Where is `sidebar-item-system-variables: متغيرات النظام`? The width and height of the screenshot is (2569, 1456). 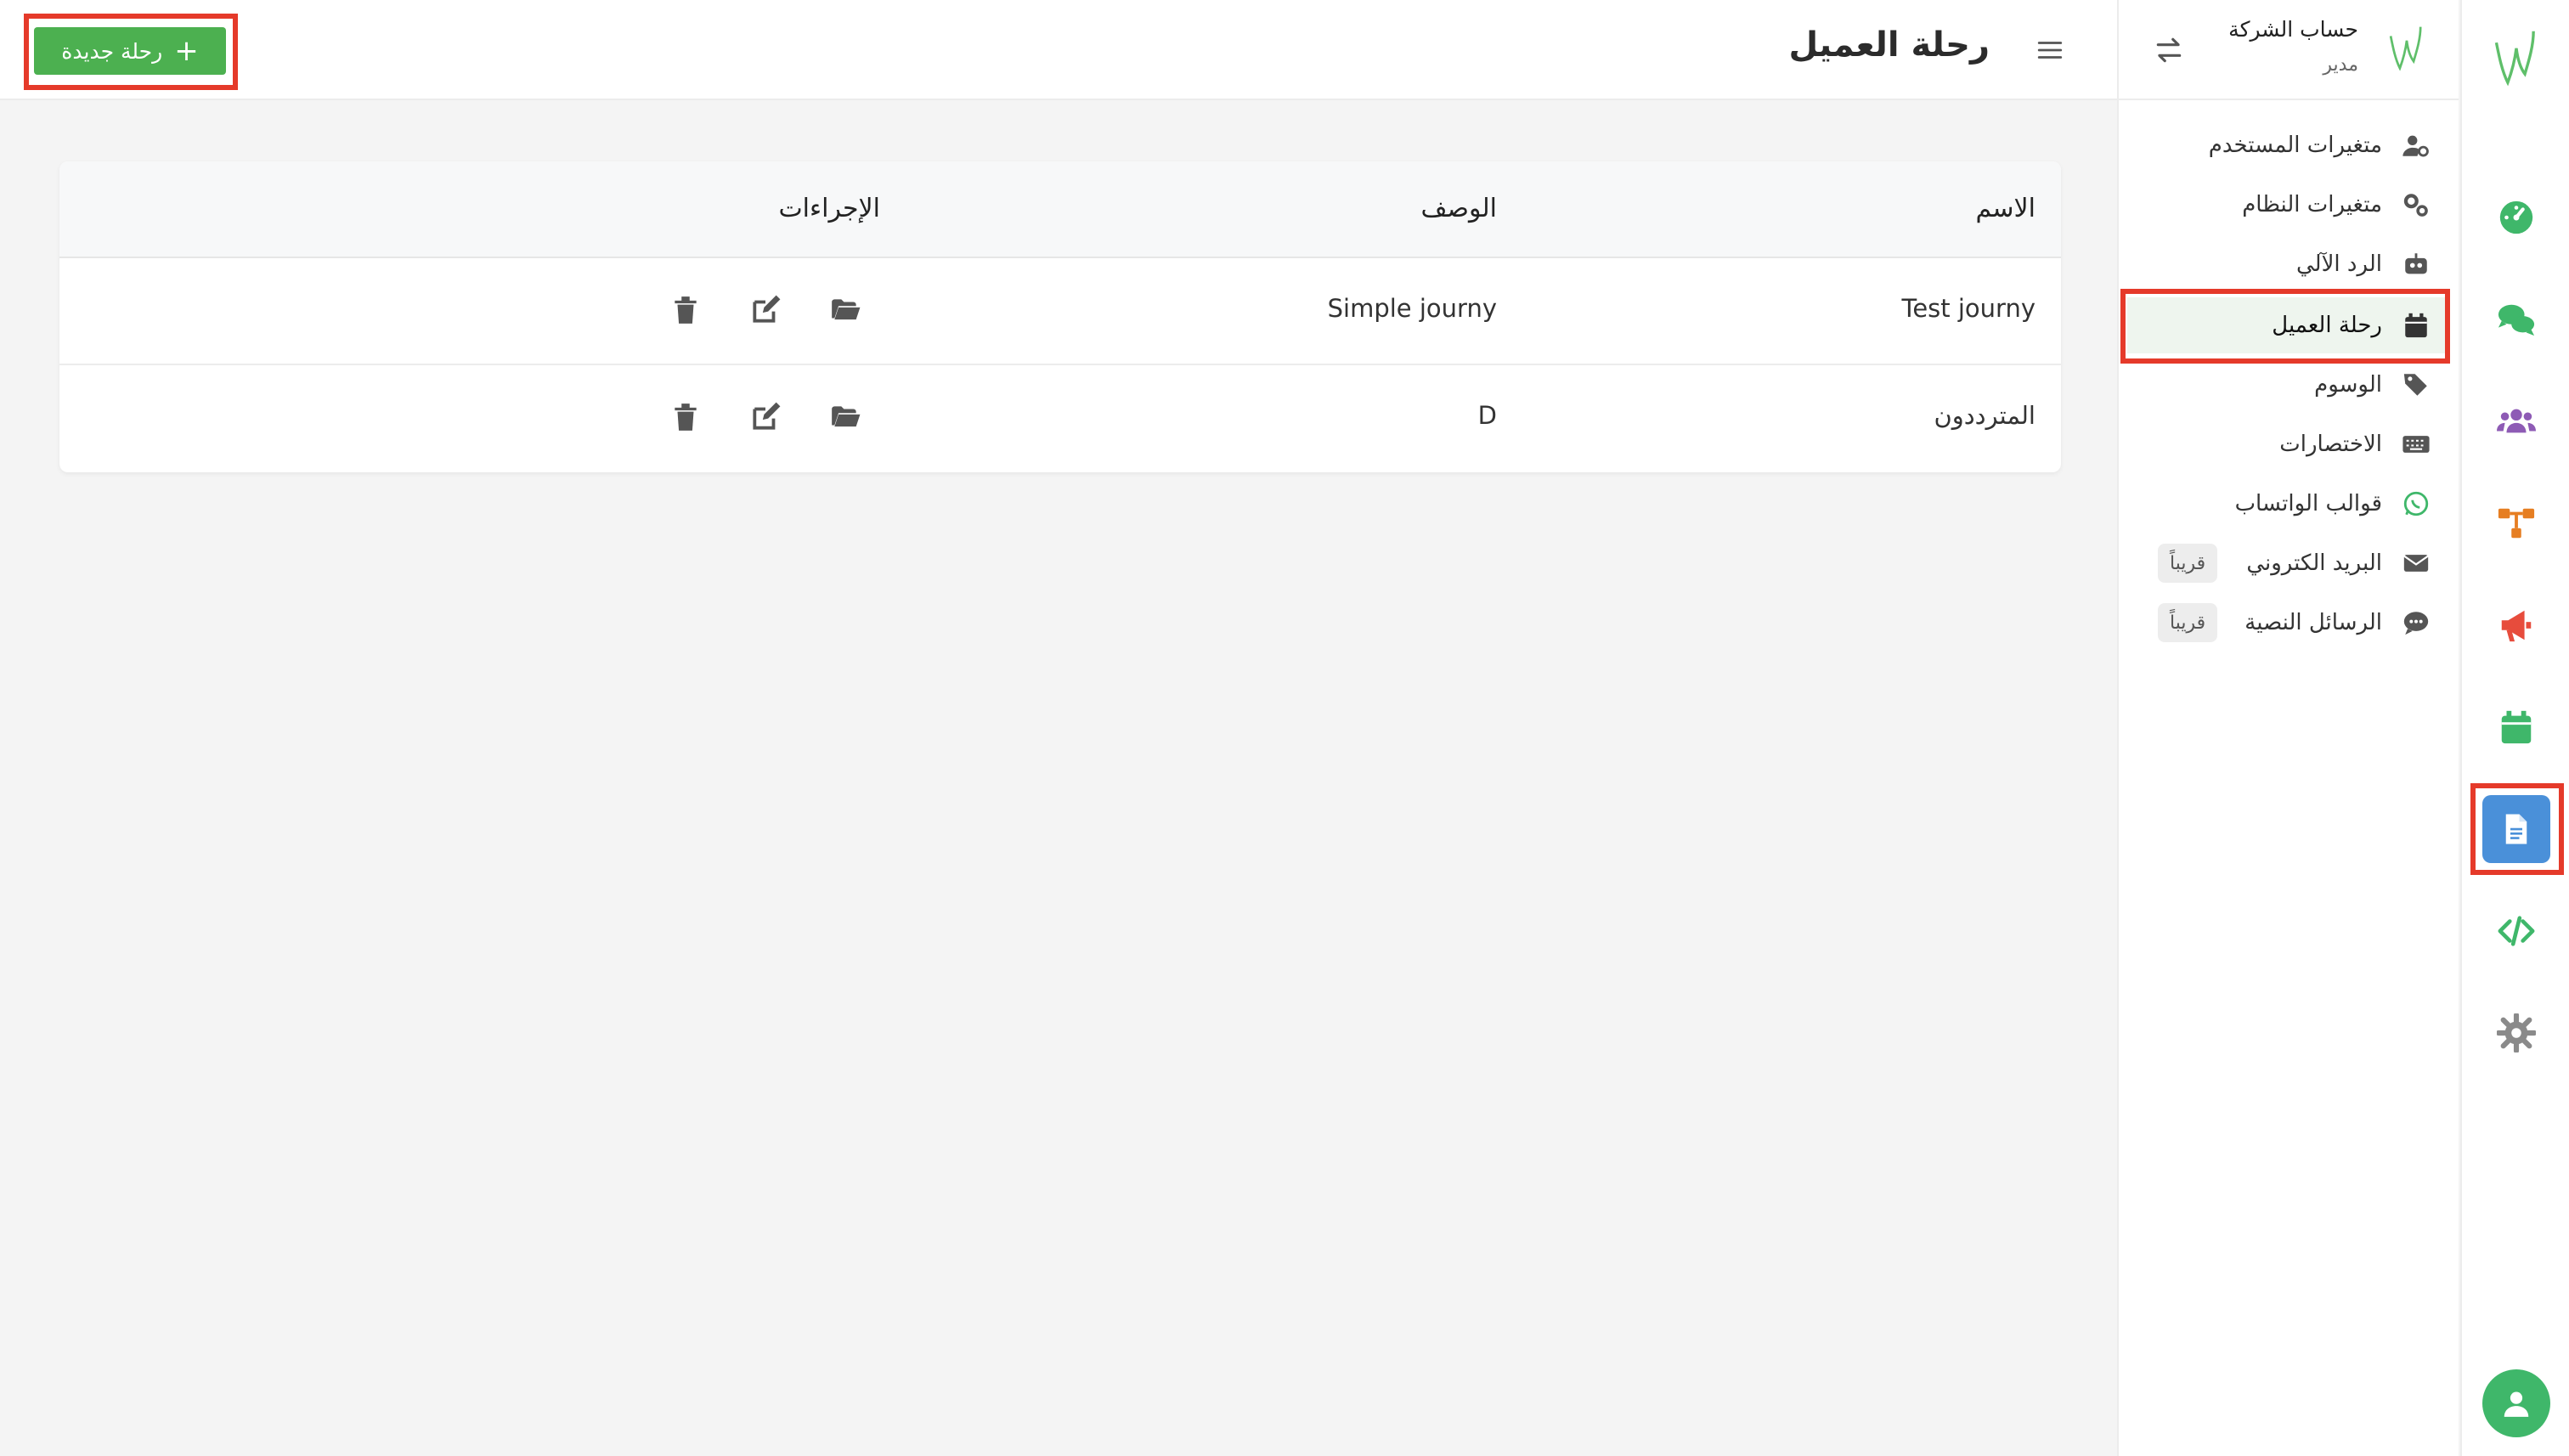
sidebar-item-system-variables: متغيرات النظام is located at coordinates (2289, 205).